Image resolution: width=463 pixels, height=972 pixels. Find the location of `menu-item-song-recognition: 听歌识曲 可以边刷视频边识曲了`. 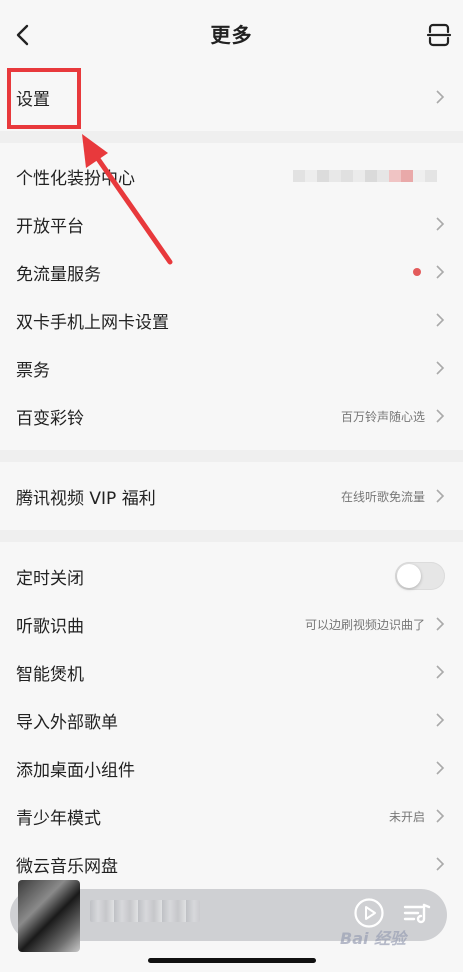

menu-item-song-recognition: 听歌识曲 可以边刷视频边识曲了 is located at coordinates (231, 624).